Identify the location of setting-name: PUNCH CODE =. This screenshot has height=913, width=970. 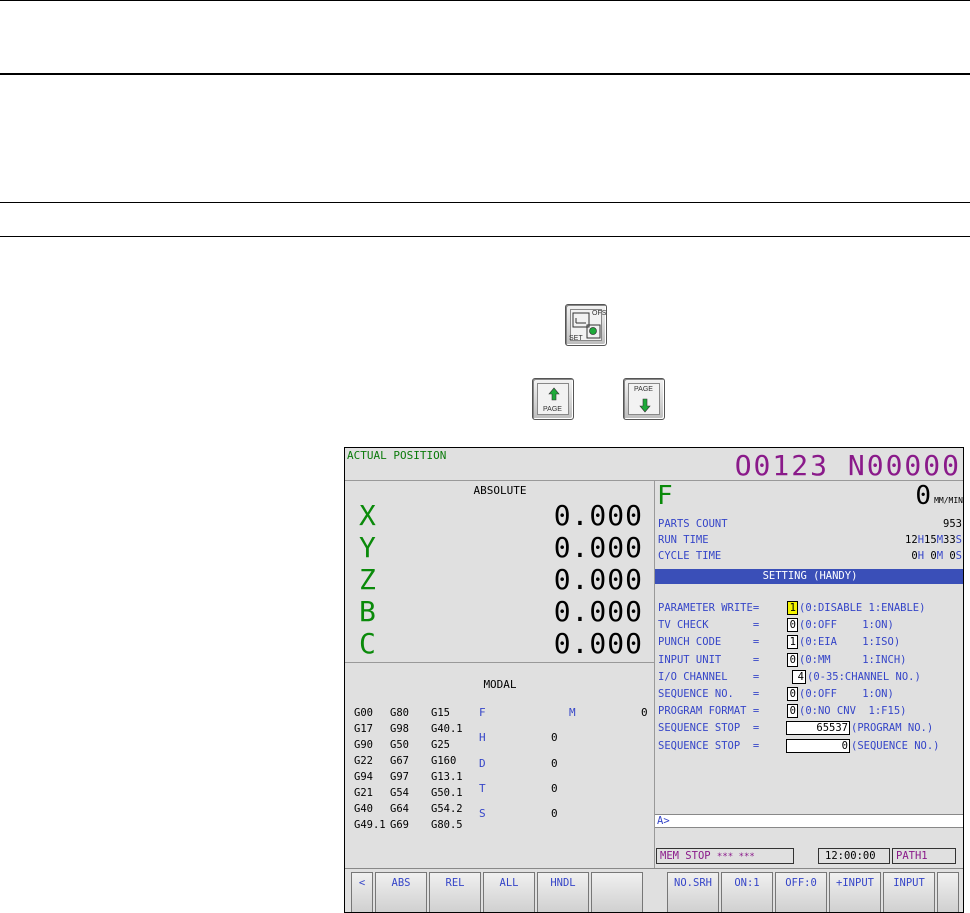
(709, 642).